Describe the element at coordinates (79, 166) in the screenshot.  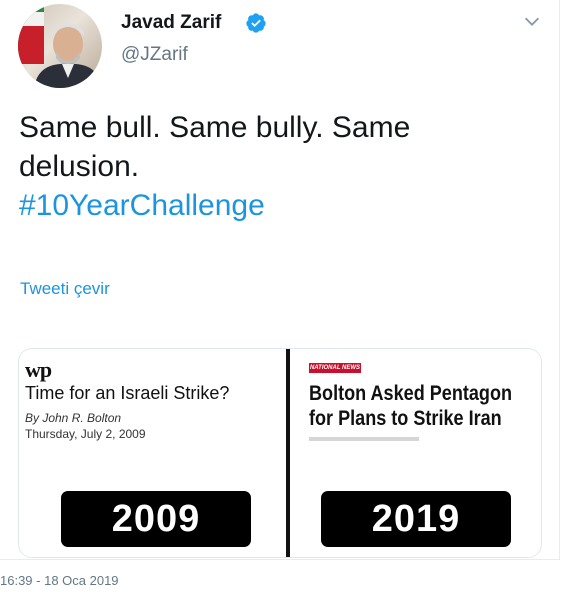
I see `tweet-text-line: delusion.` at that location.